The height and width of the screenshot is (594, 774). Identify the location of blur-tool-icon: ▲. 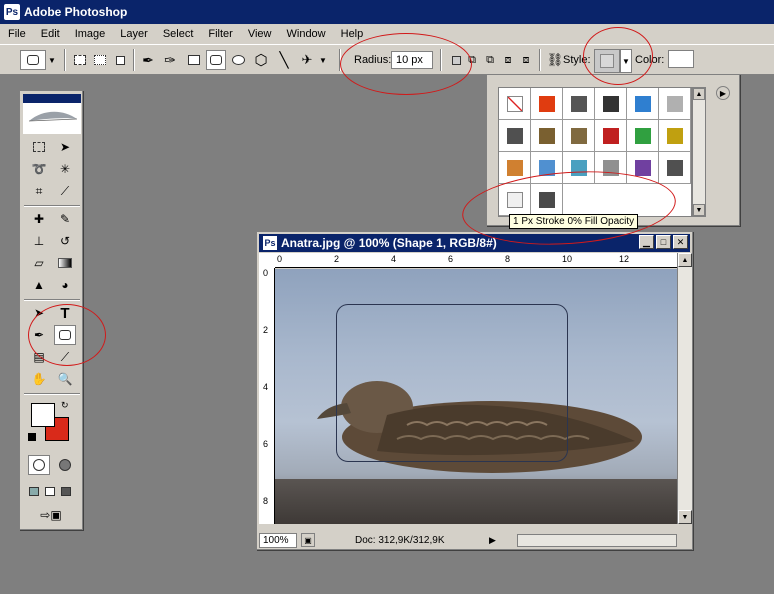
(39, 285).